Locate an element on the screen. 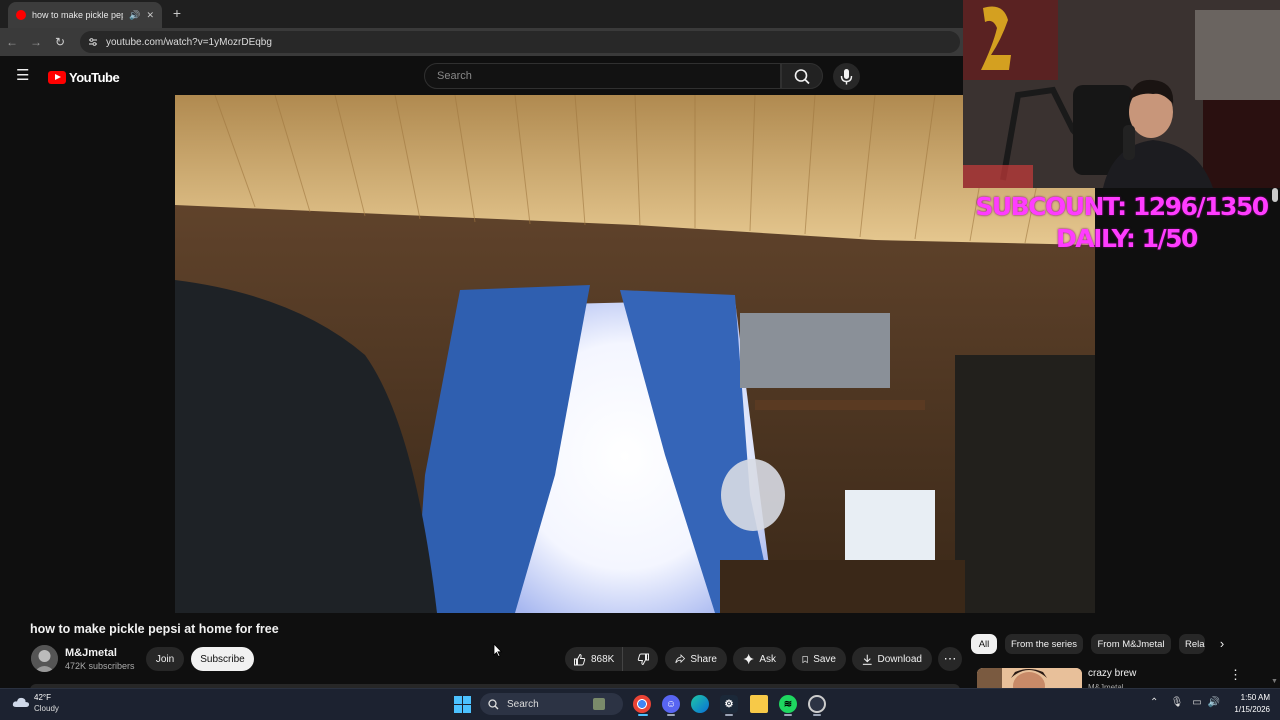 This screenshot has width=1280, height=720. sparkle-icon is located at coordinates (748, 659).